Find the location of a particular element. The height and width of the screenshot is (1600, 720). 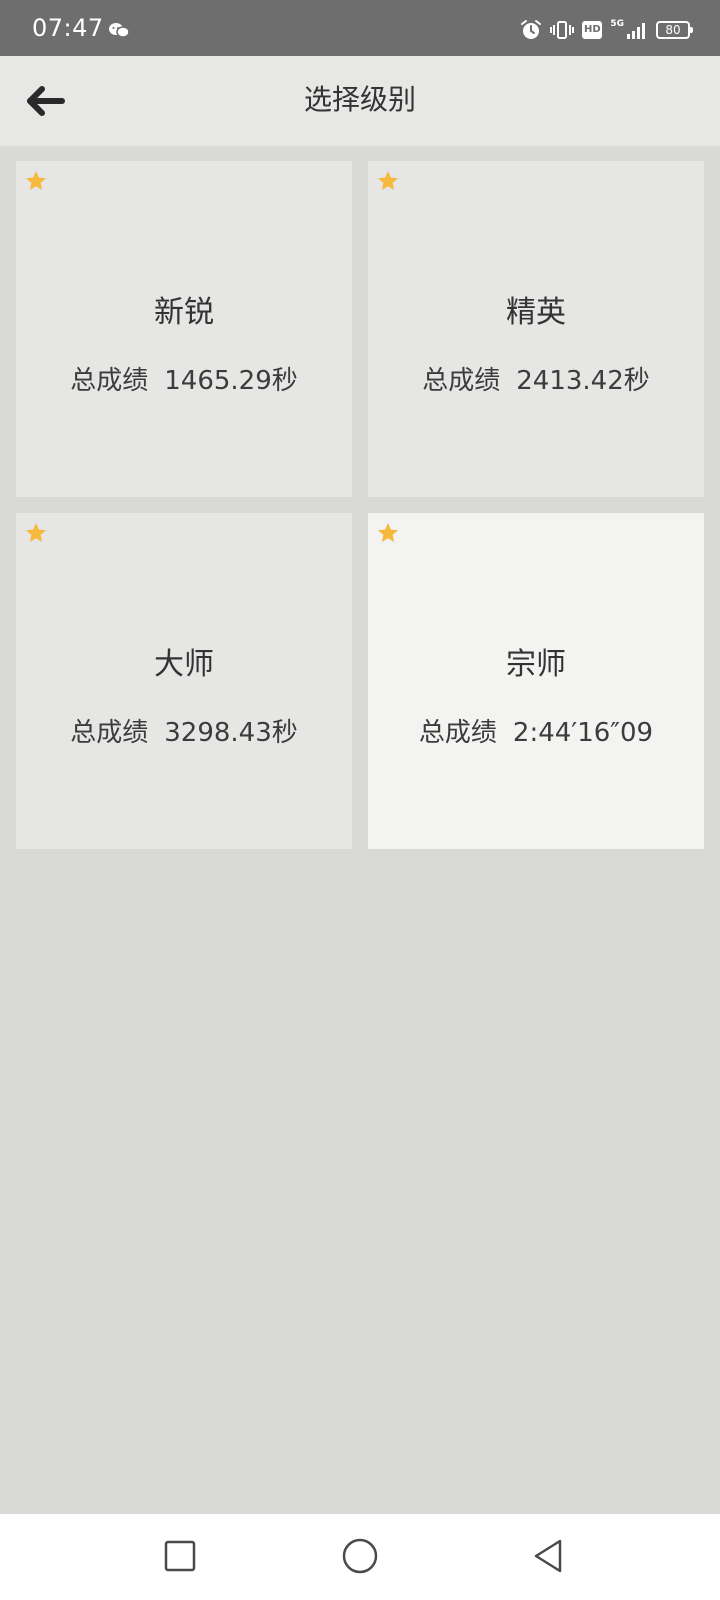

system-nav-bar is located at coordinates (360, 1557).